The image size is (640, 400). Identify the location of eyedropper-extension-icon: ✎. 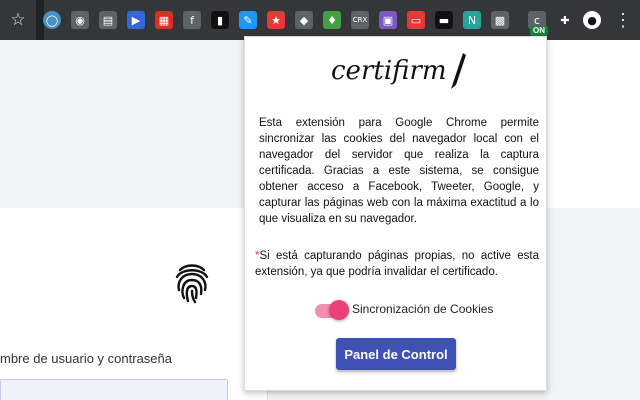
(248, 20).